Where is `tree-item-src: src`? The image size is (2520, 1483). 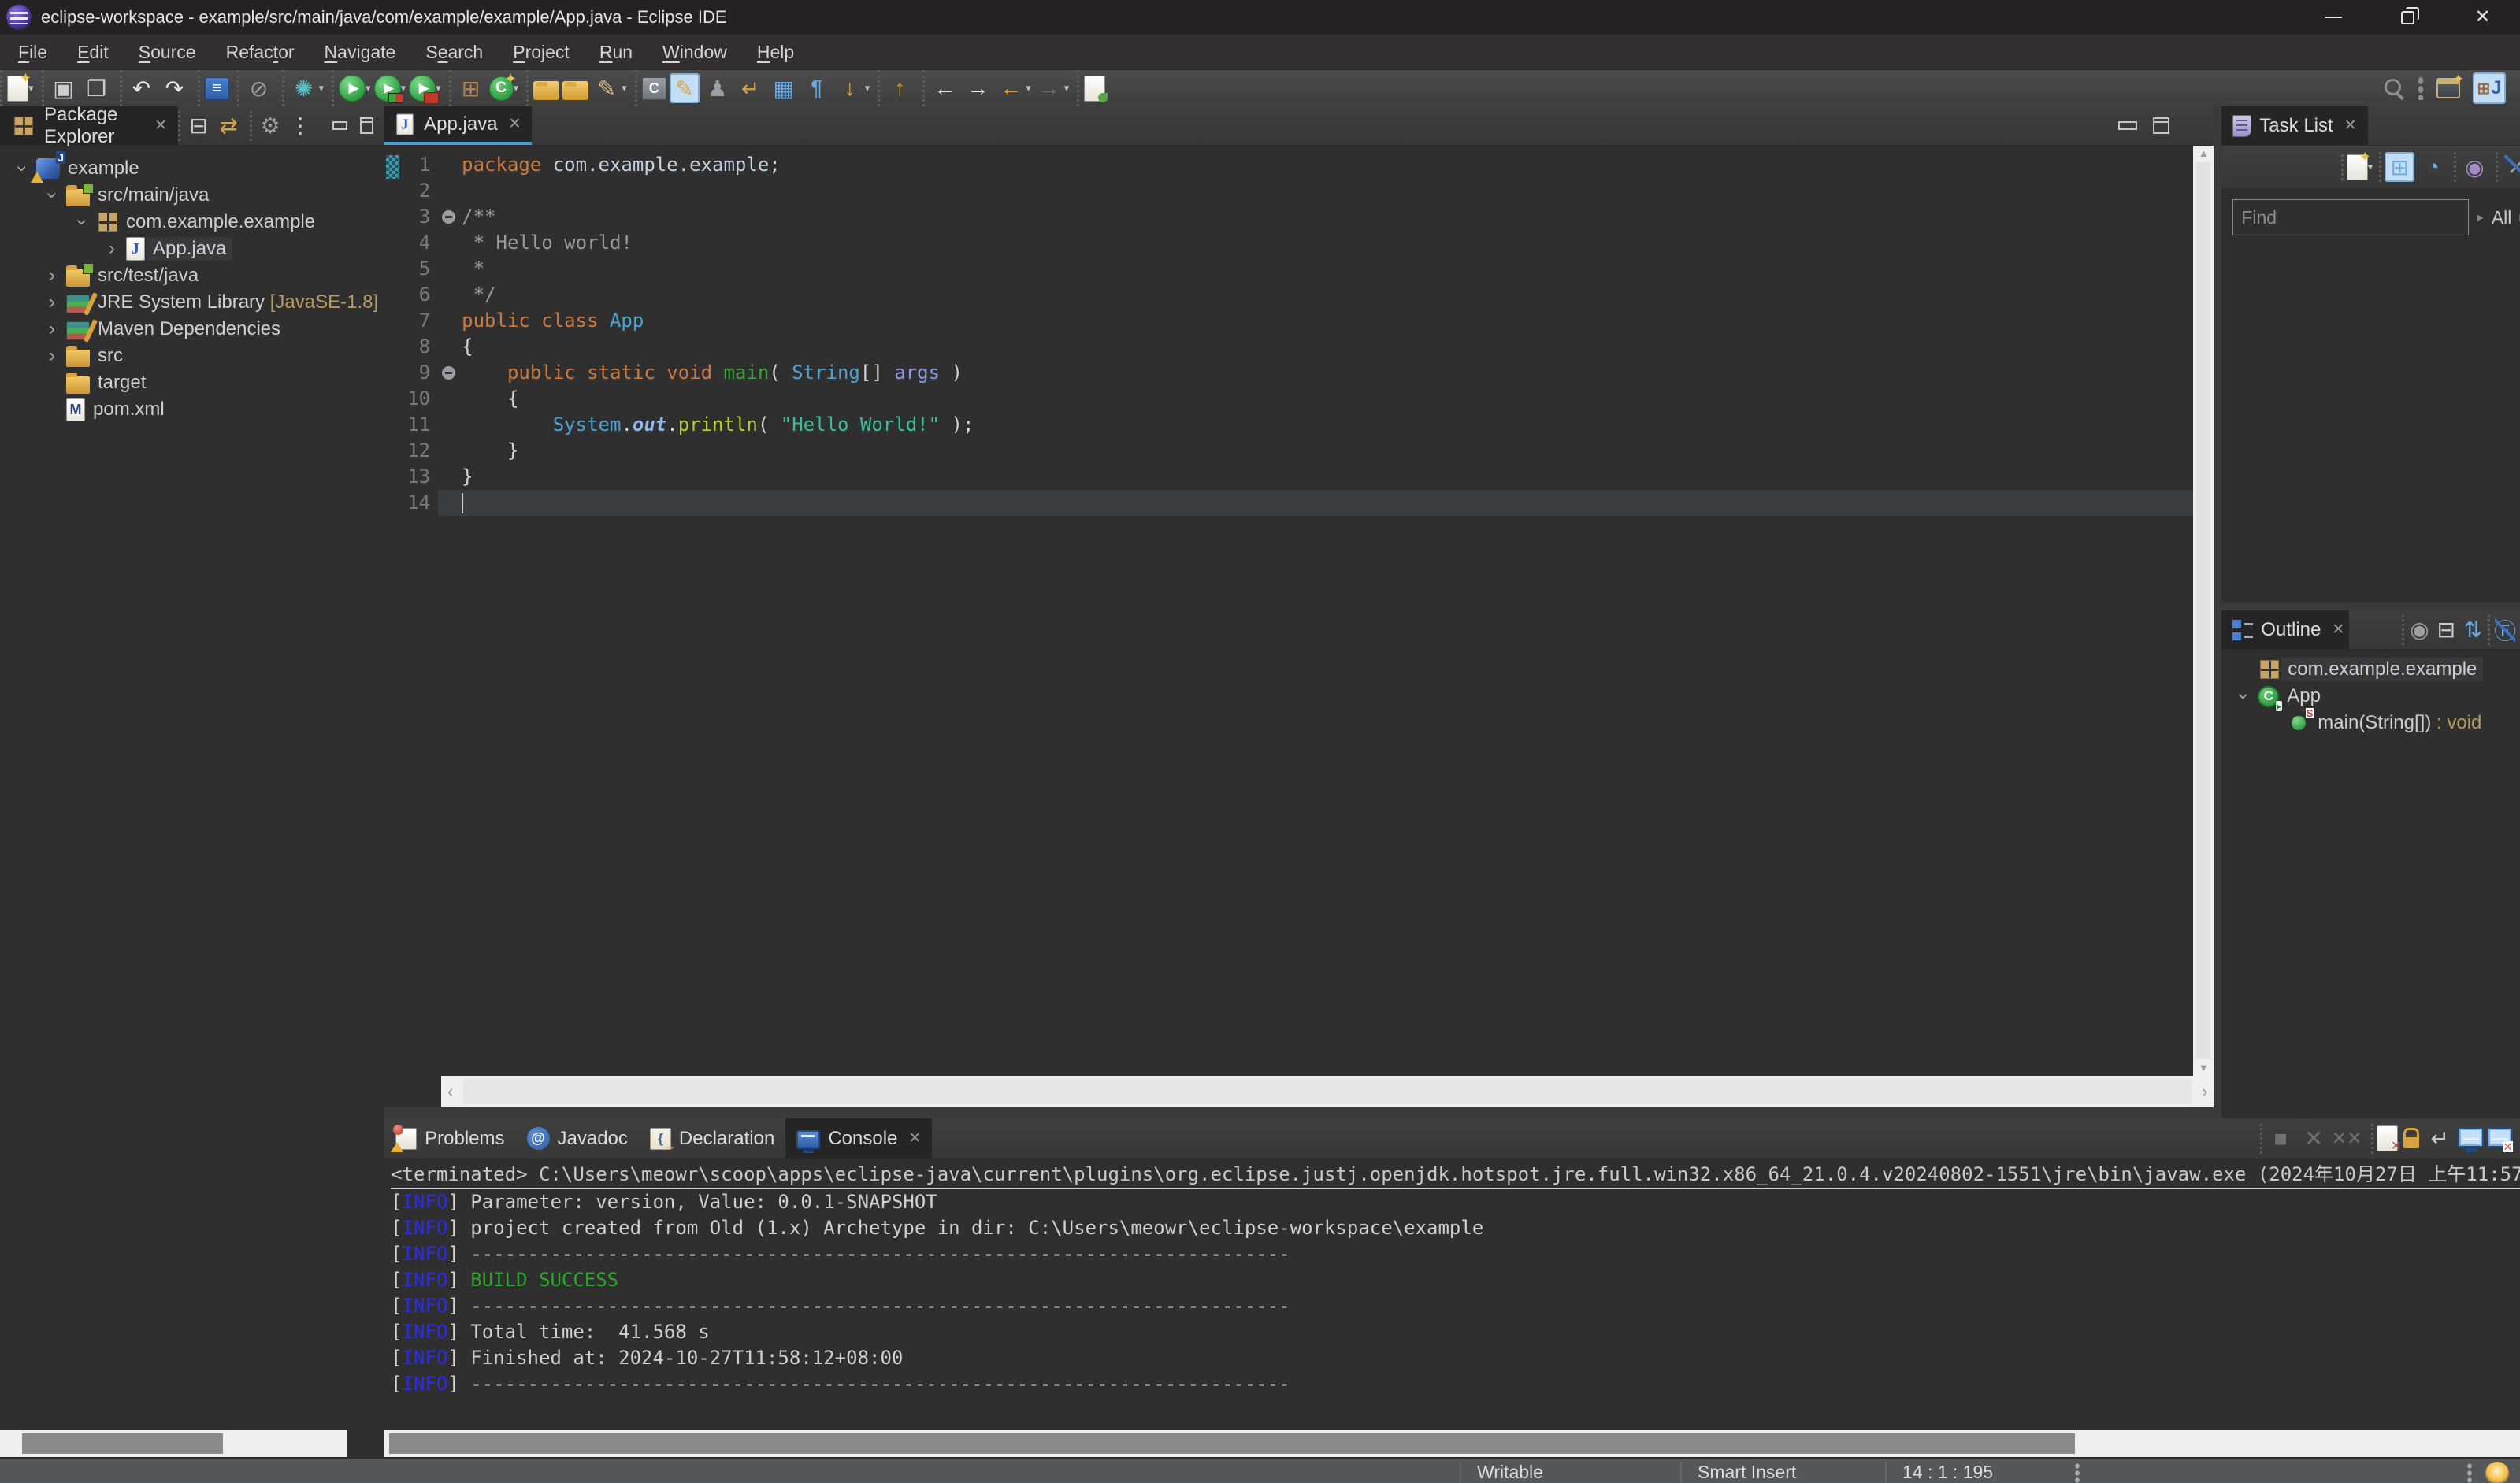 tree-item-src: src is located at coordinates (192, 356).